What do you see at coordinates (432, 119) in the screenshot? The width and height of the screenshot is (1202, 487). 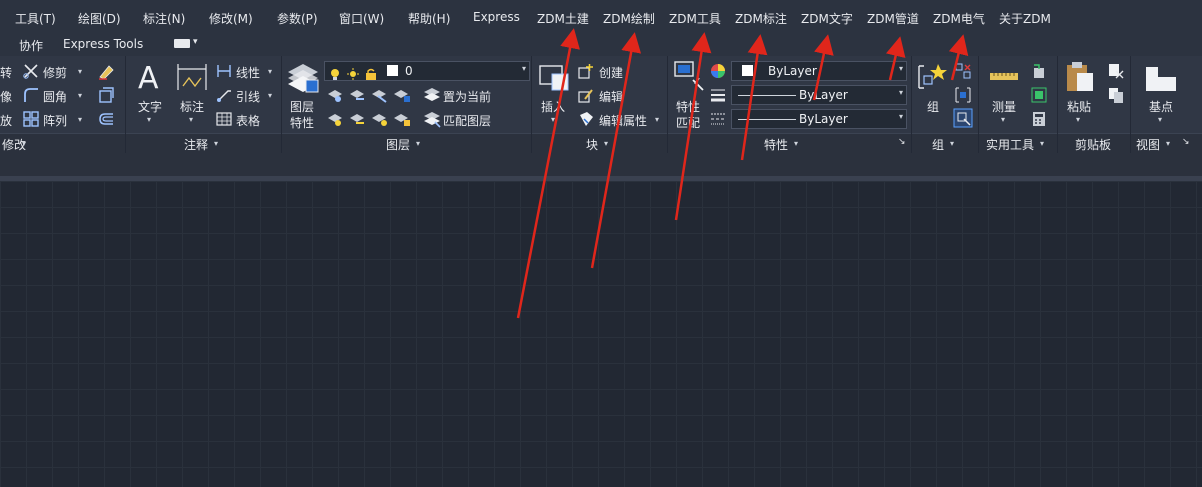 I see `match-layer-icon` at bounding box center [432, 119].